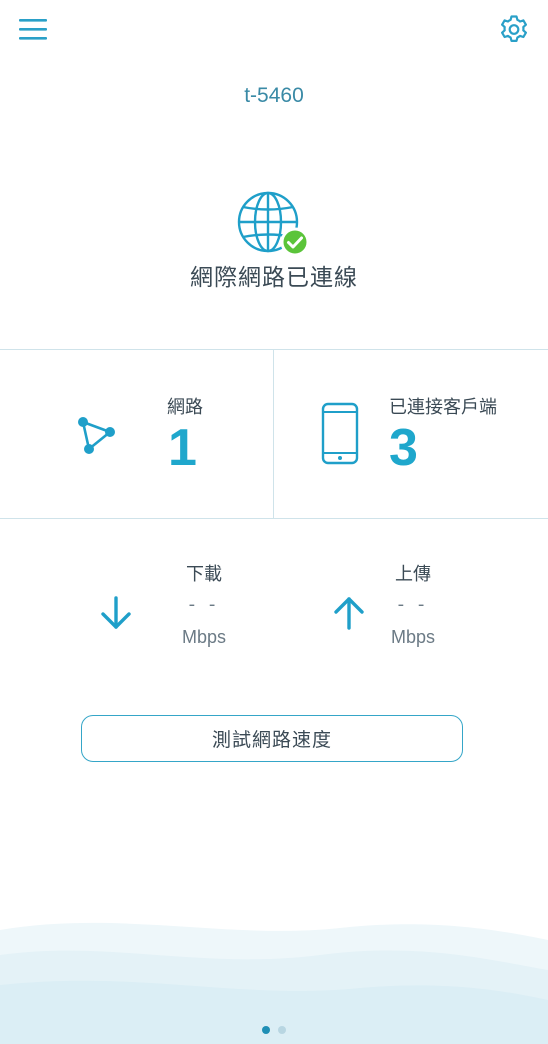  What do you see at coordinates (272, 738) in the screenshot?
I see `speed-test-button: 測試網路速度` at bounding box center [272, 738].